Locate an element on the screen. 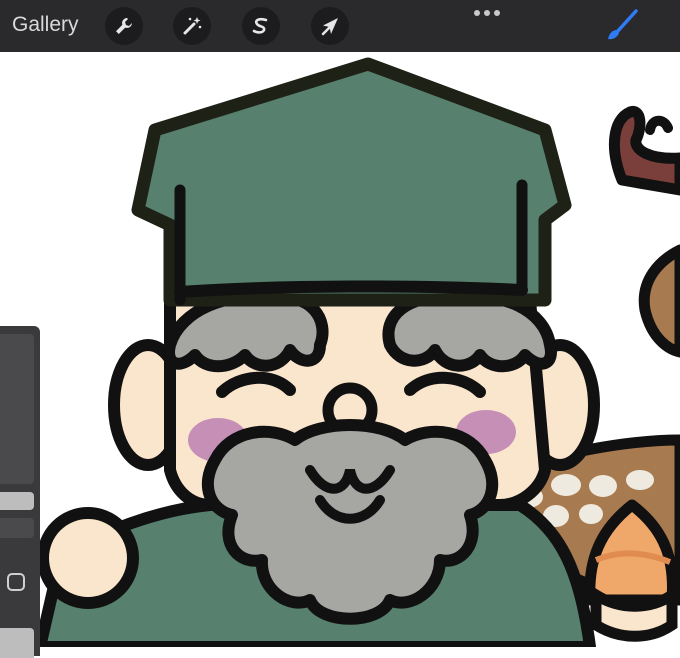 The image size is (680, 658). modify-button is located at coordinates (16, 582).